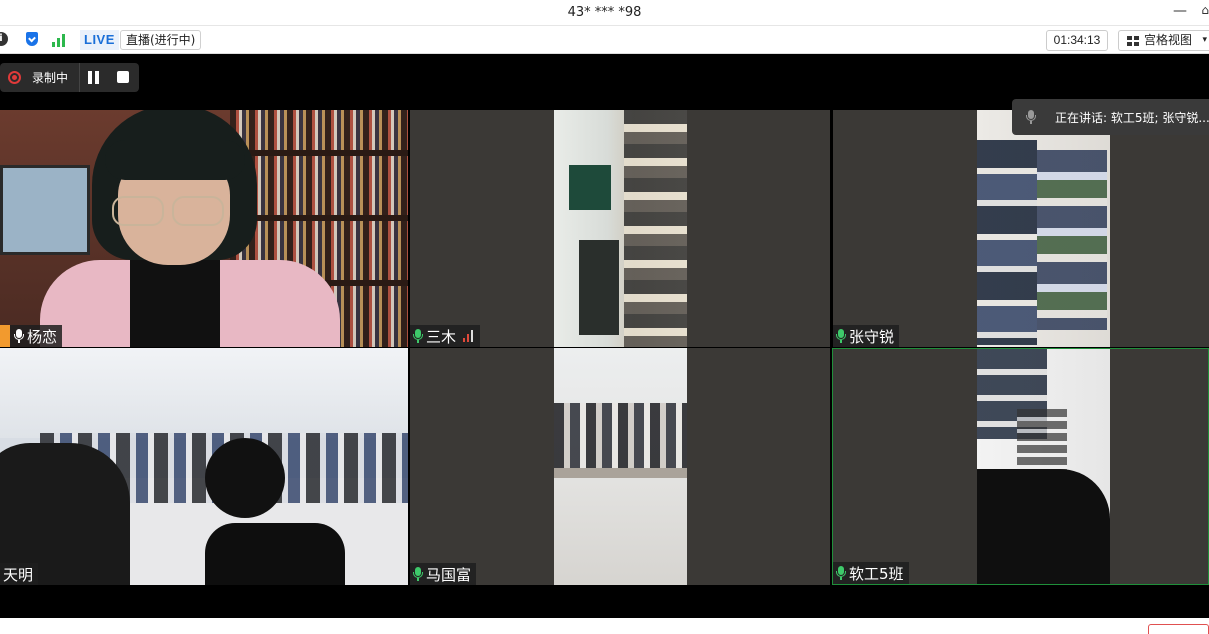 The height and width of the screenshot is (634, 1209). I want to click on video-tile: 杨恋, so click(204, 228).